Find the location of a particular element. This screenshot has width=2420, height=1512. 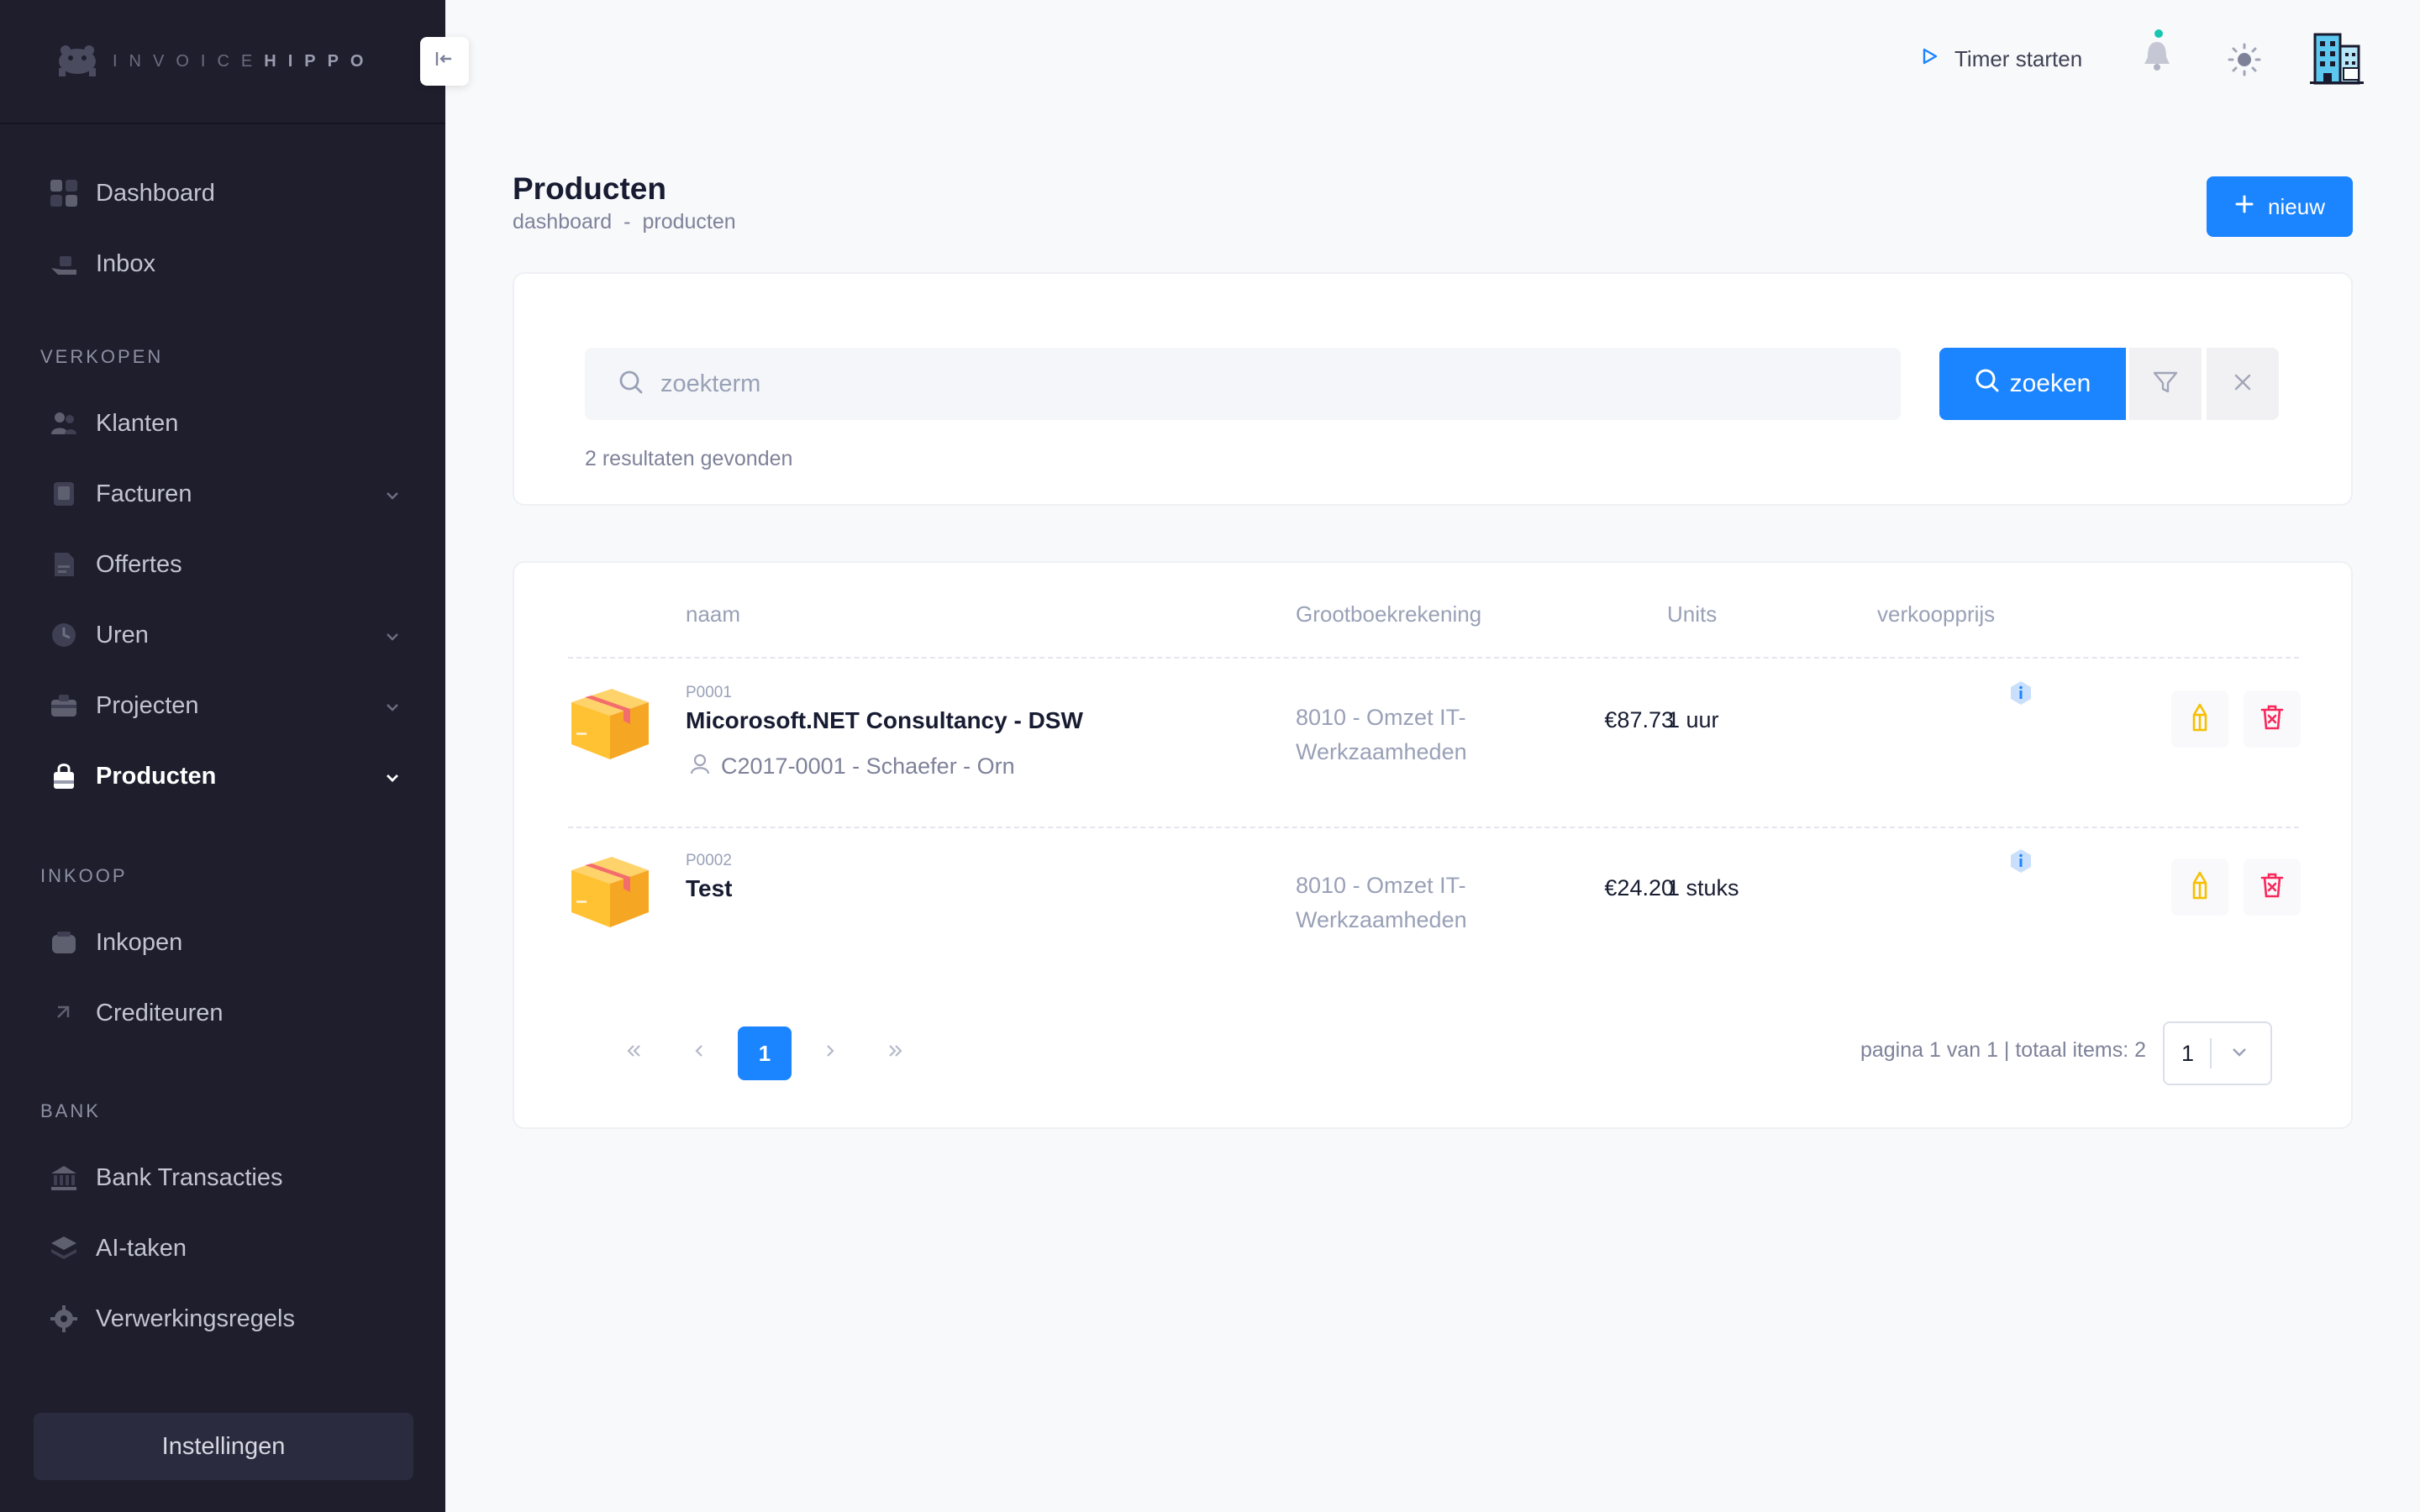

sidebar-item-crediteuren: Crediteuren is located at coordinates (223, 1013).